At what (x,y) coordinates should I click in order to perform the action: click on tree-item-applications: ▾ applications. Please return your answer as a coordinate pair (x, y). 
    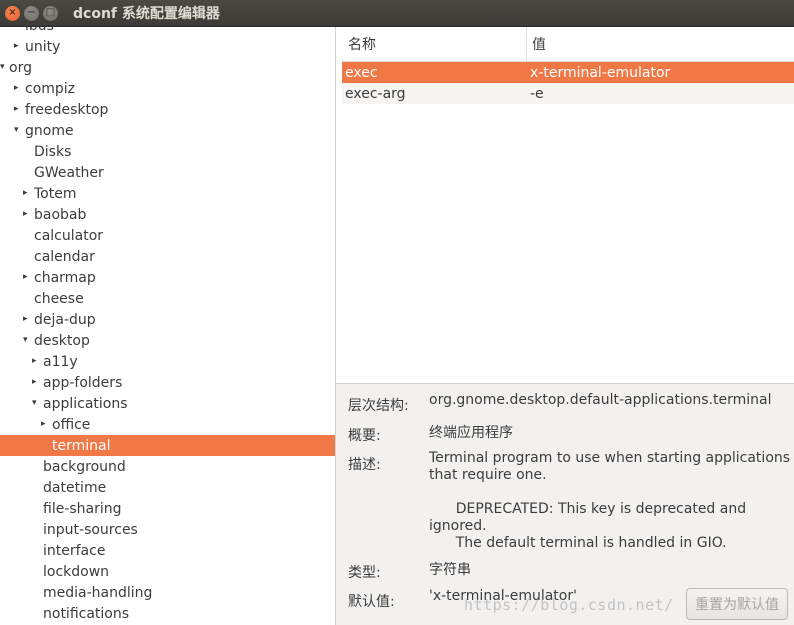
    Looking at the image, I should click on (167, 403).